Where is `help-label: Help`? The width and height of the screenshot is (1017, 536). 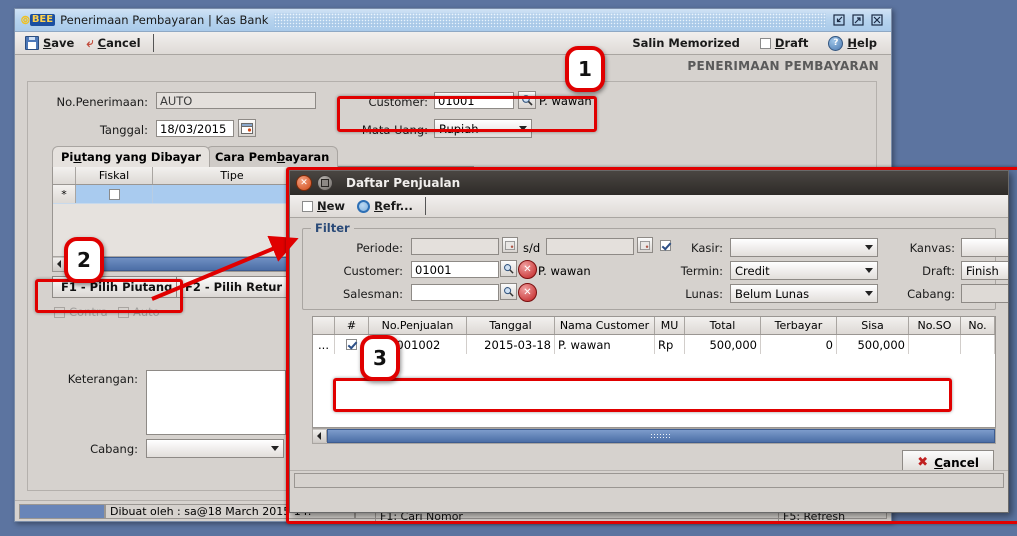 help-label: Help is located at coordinates (862, 43).